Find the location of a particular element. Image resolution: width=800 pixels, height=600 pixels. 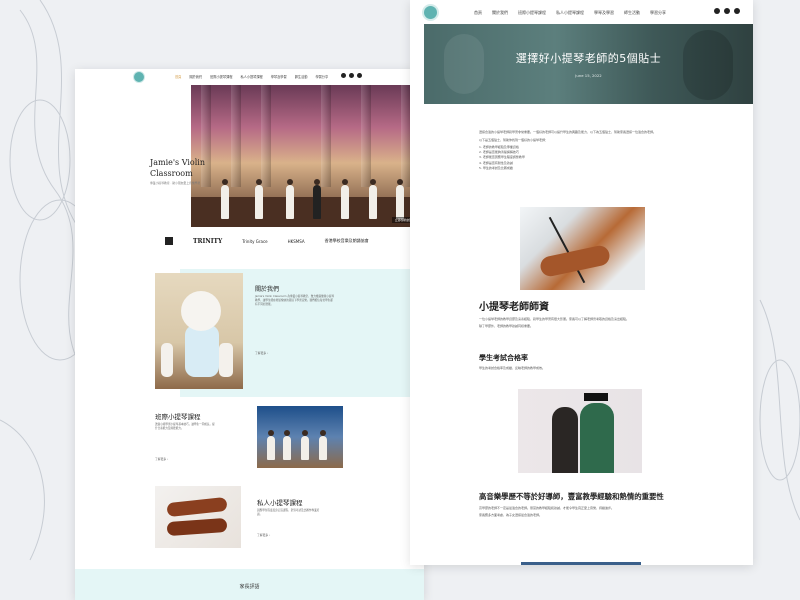

list-item: 5. 學生的考試及比賽成績 is located at coordinates (496, 167).